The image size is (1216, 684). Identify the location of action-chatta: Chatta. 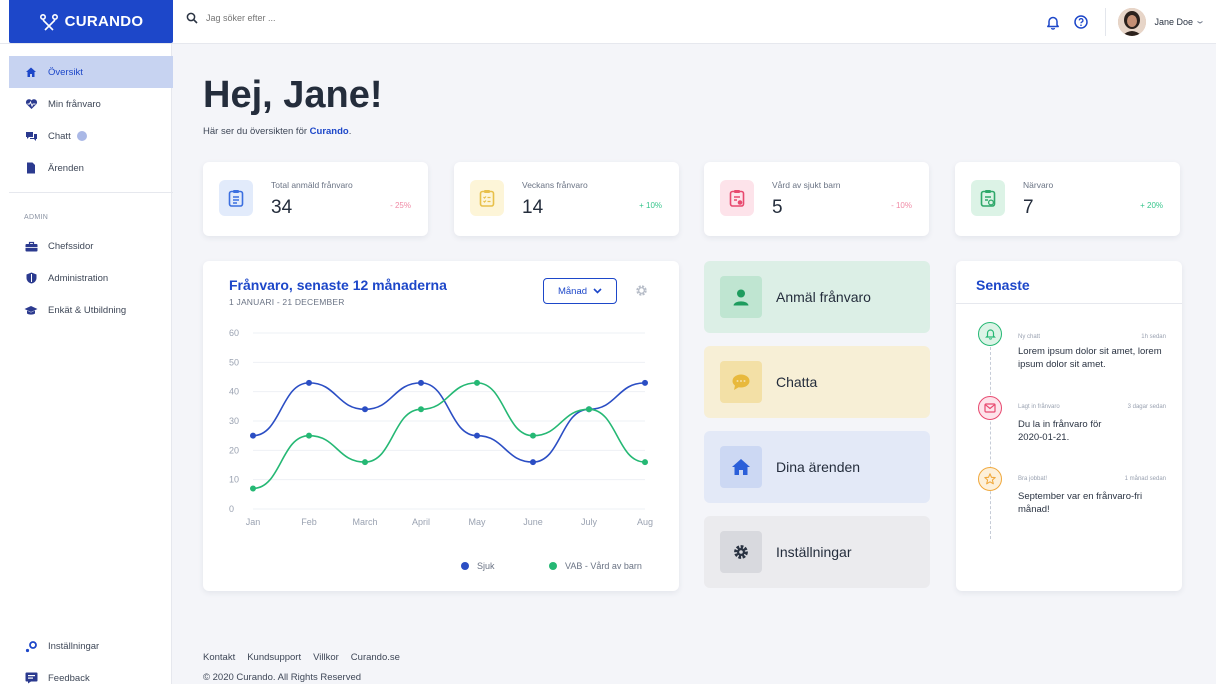
(817, 382).